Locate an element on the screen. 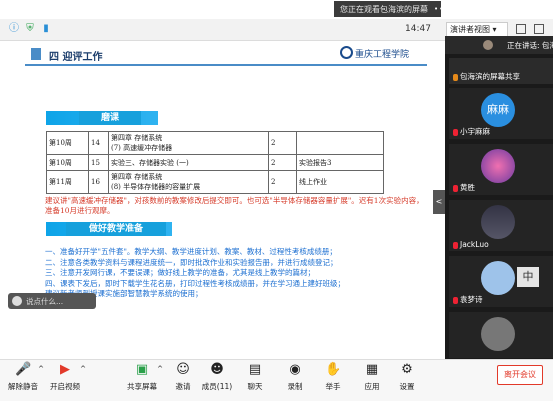  slide-header: 四 迎评工作 重庆工程学院 is located at coordinates (226, 55).